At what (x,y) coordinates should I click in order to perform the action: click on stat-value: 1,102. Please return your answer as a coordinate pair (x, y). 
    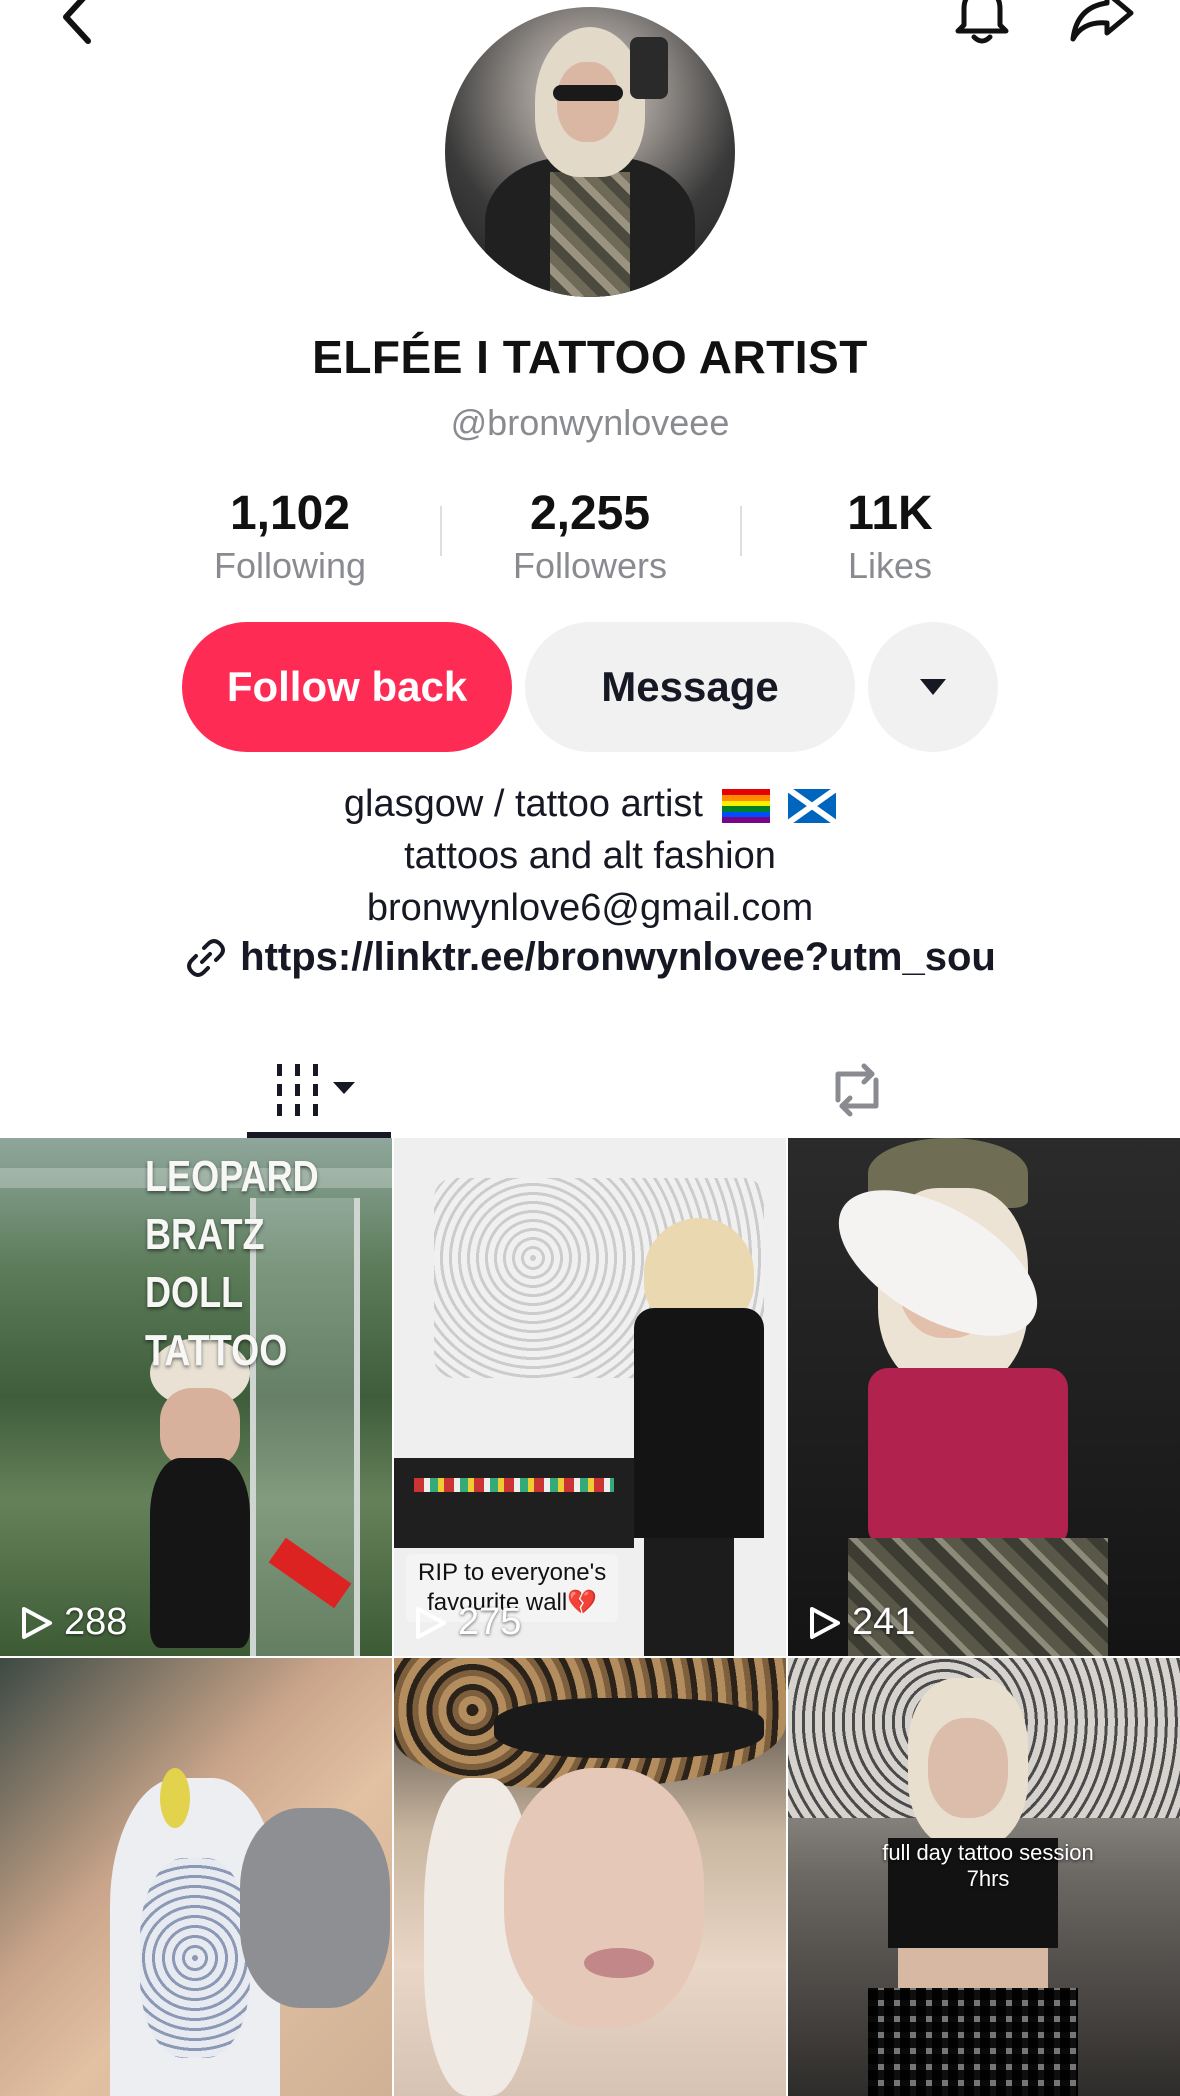
    Looking at the image, I should click on (290, 513).